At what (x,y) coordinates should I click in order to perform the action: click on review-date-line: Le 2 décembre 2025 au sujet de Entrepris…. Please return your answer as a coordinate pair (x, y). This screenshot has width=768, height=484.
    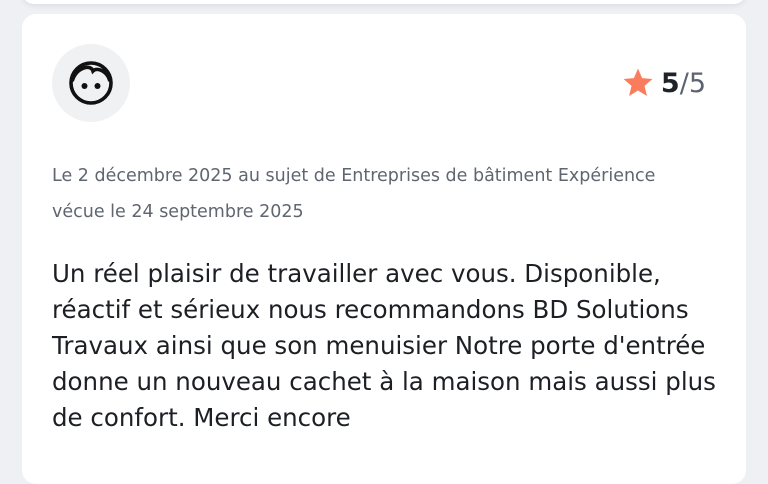
    Looking at the image, I should click on (354, 176).